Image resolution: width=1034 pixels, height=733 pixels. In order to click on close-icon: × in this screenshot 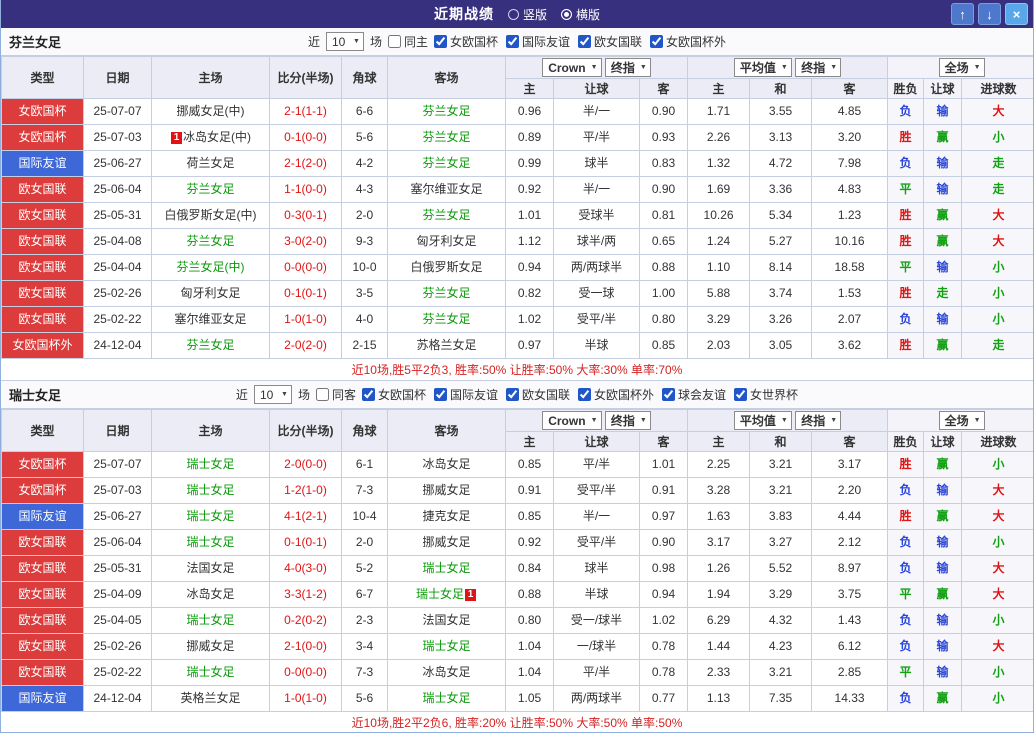, I will do `click(1016, 14)`.